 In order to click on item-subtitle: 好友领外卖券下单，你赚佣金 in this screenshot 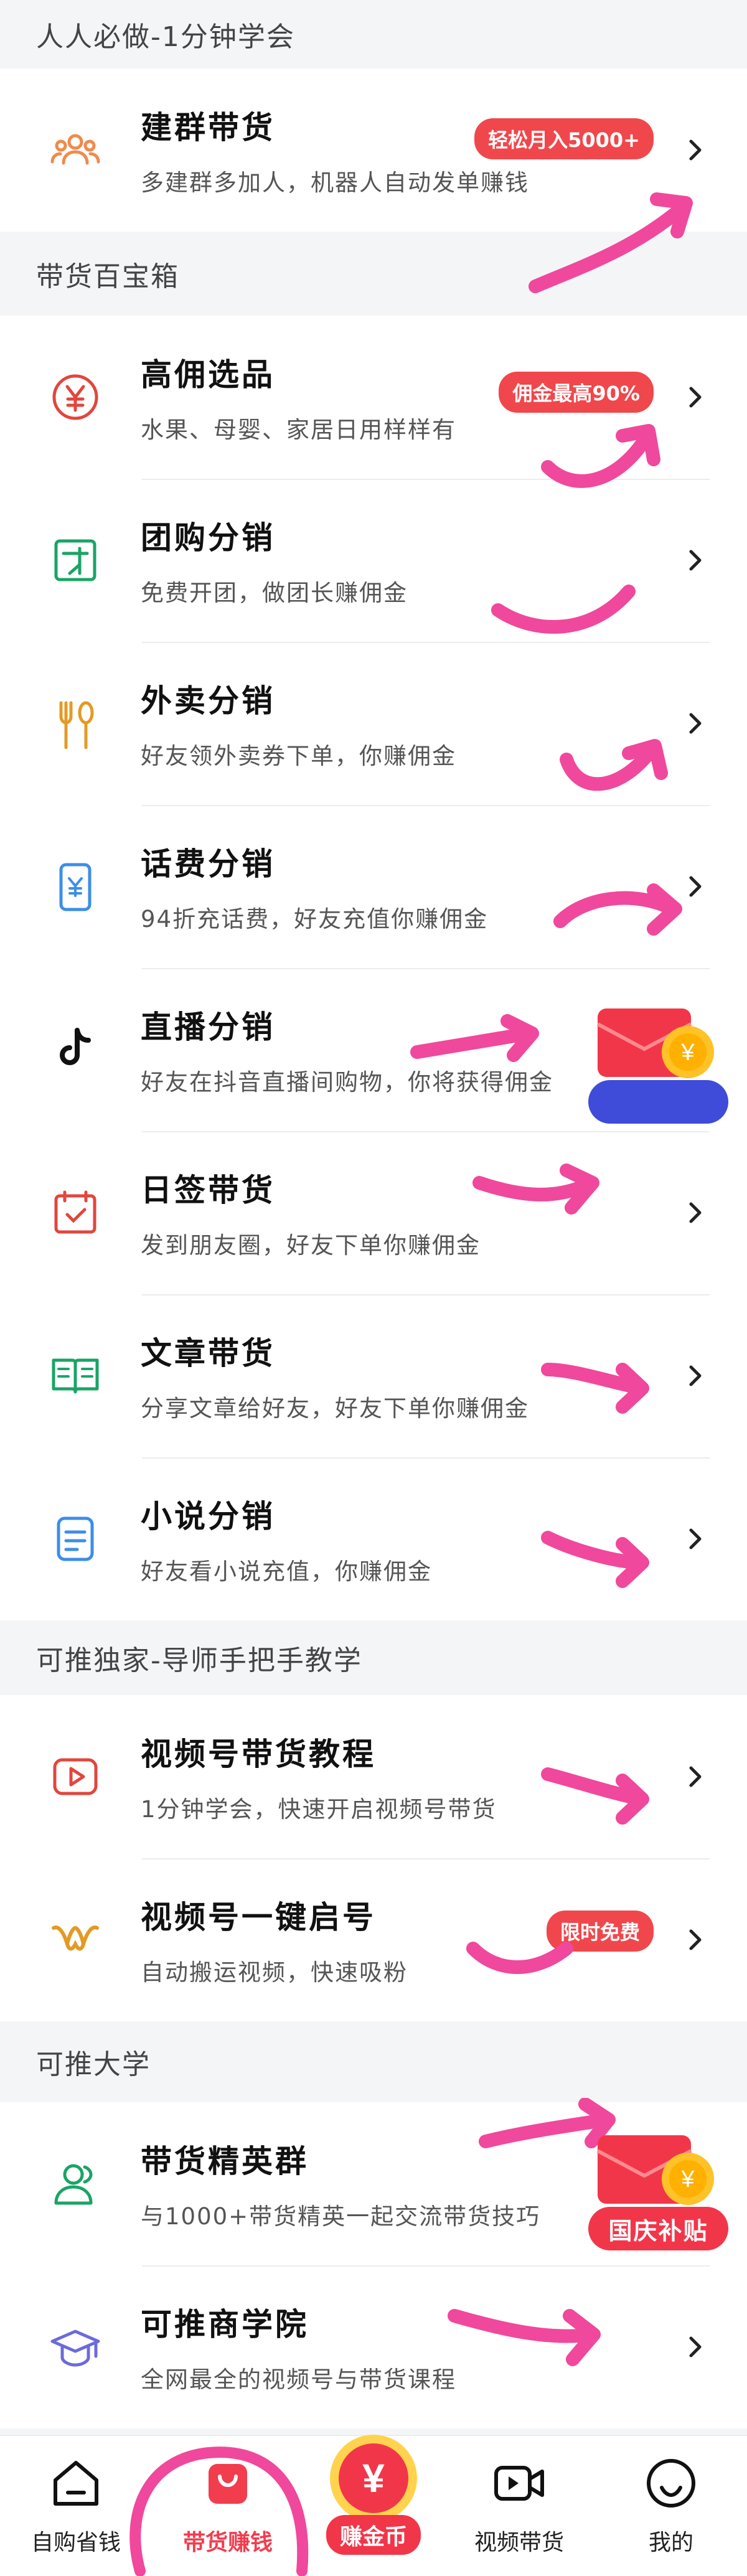, I will do `click(299, 756)`.